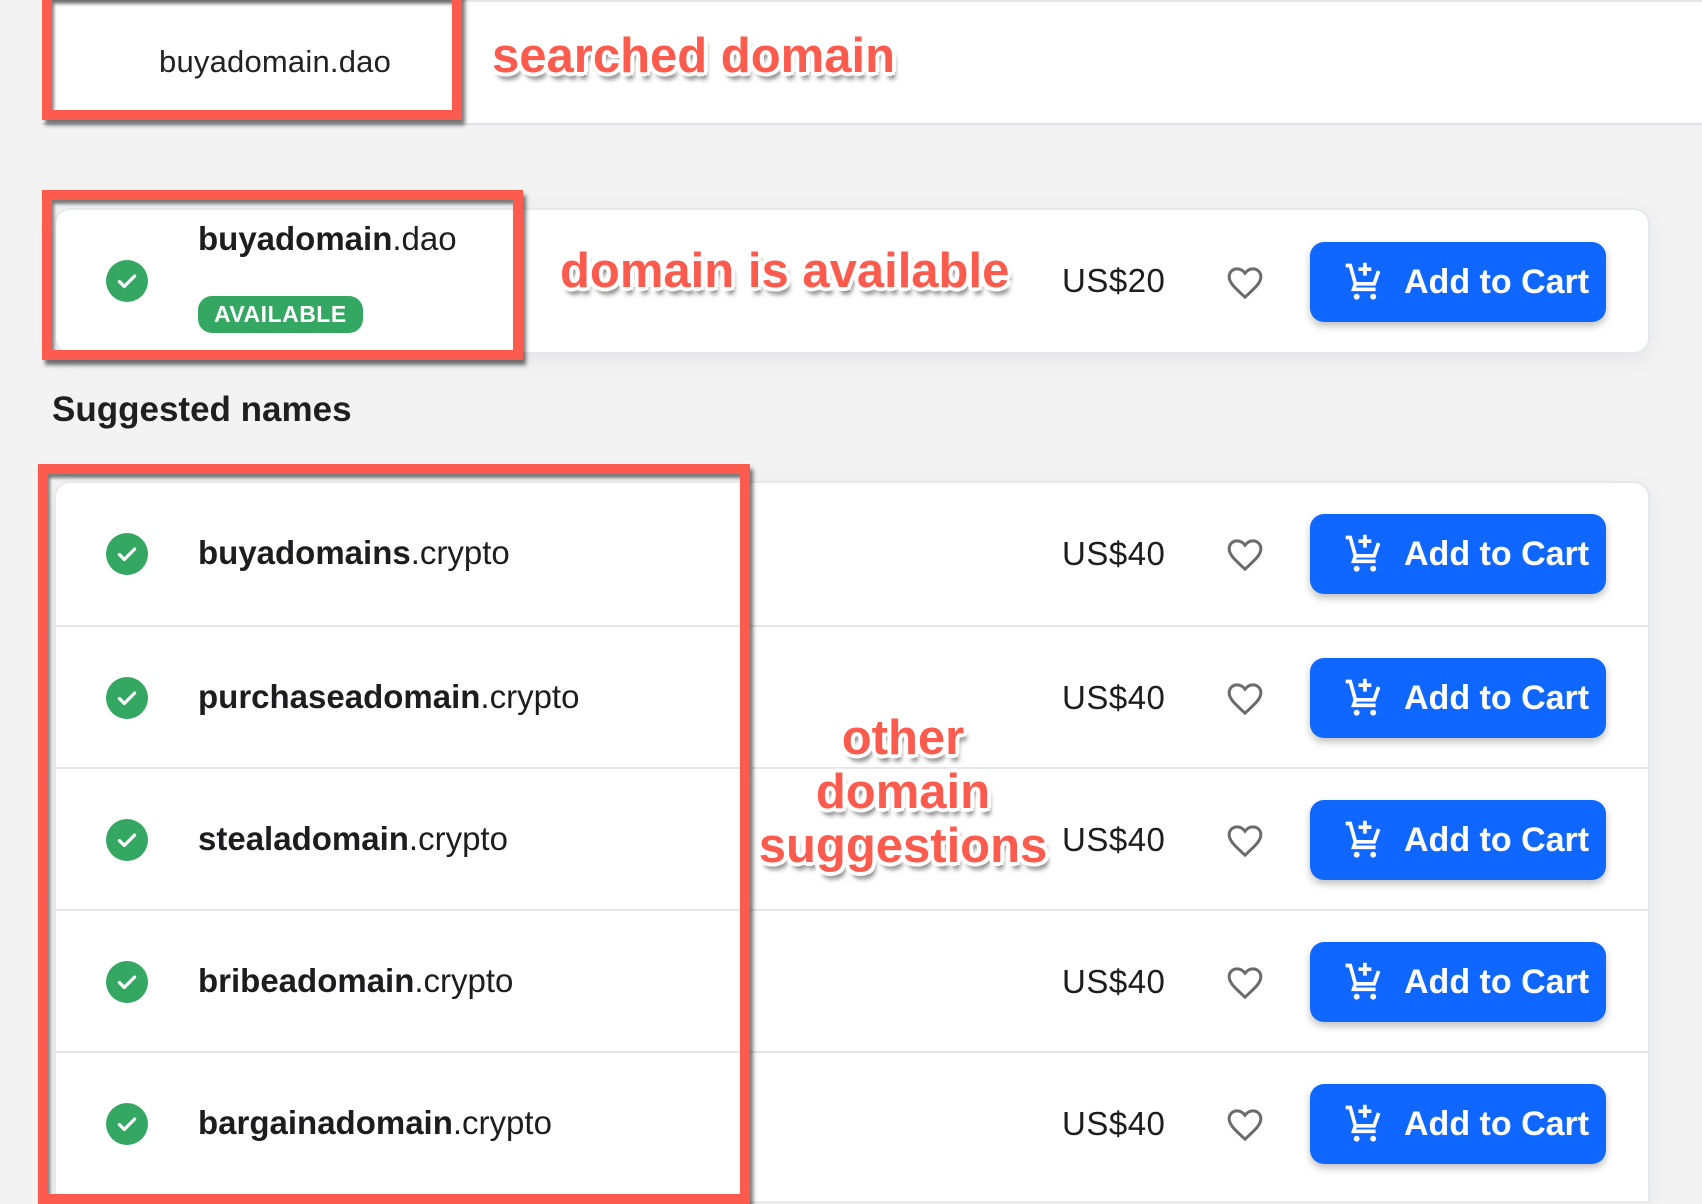 The height and width of the screenshot is (1204, 1702). I want to click on annotation-line: other, so click(903, 738).